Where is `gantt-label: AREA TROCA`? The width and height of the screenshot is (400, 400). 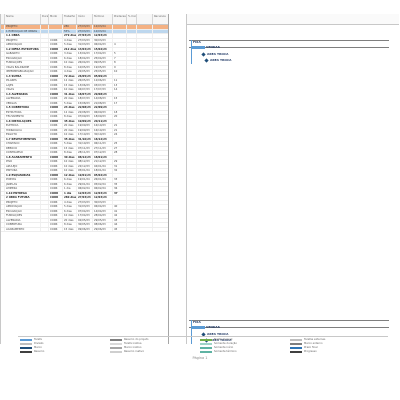
gantt-label: AREA TROCA is located at coordinates (218, 54).